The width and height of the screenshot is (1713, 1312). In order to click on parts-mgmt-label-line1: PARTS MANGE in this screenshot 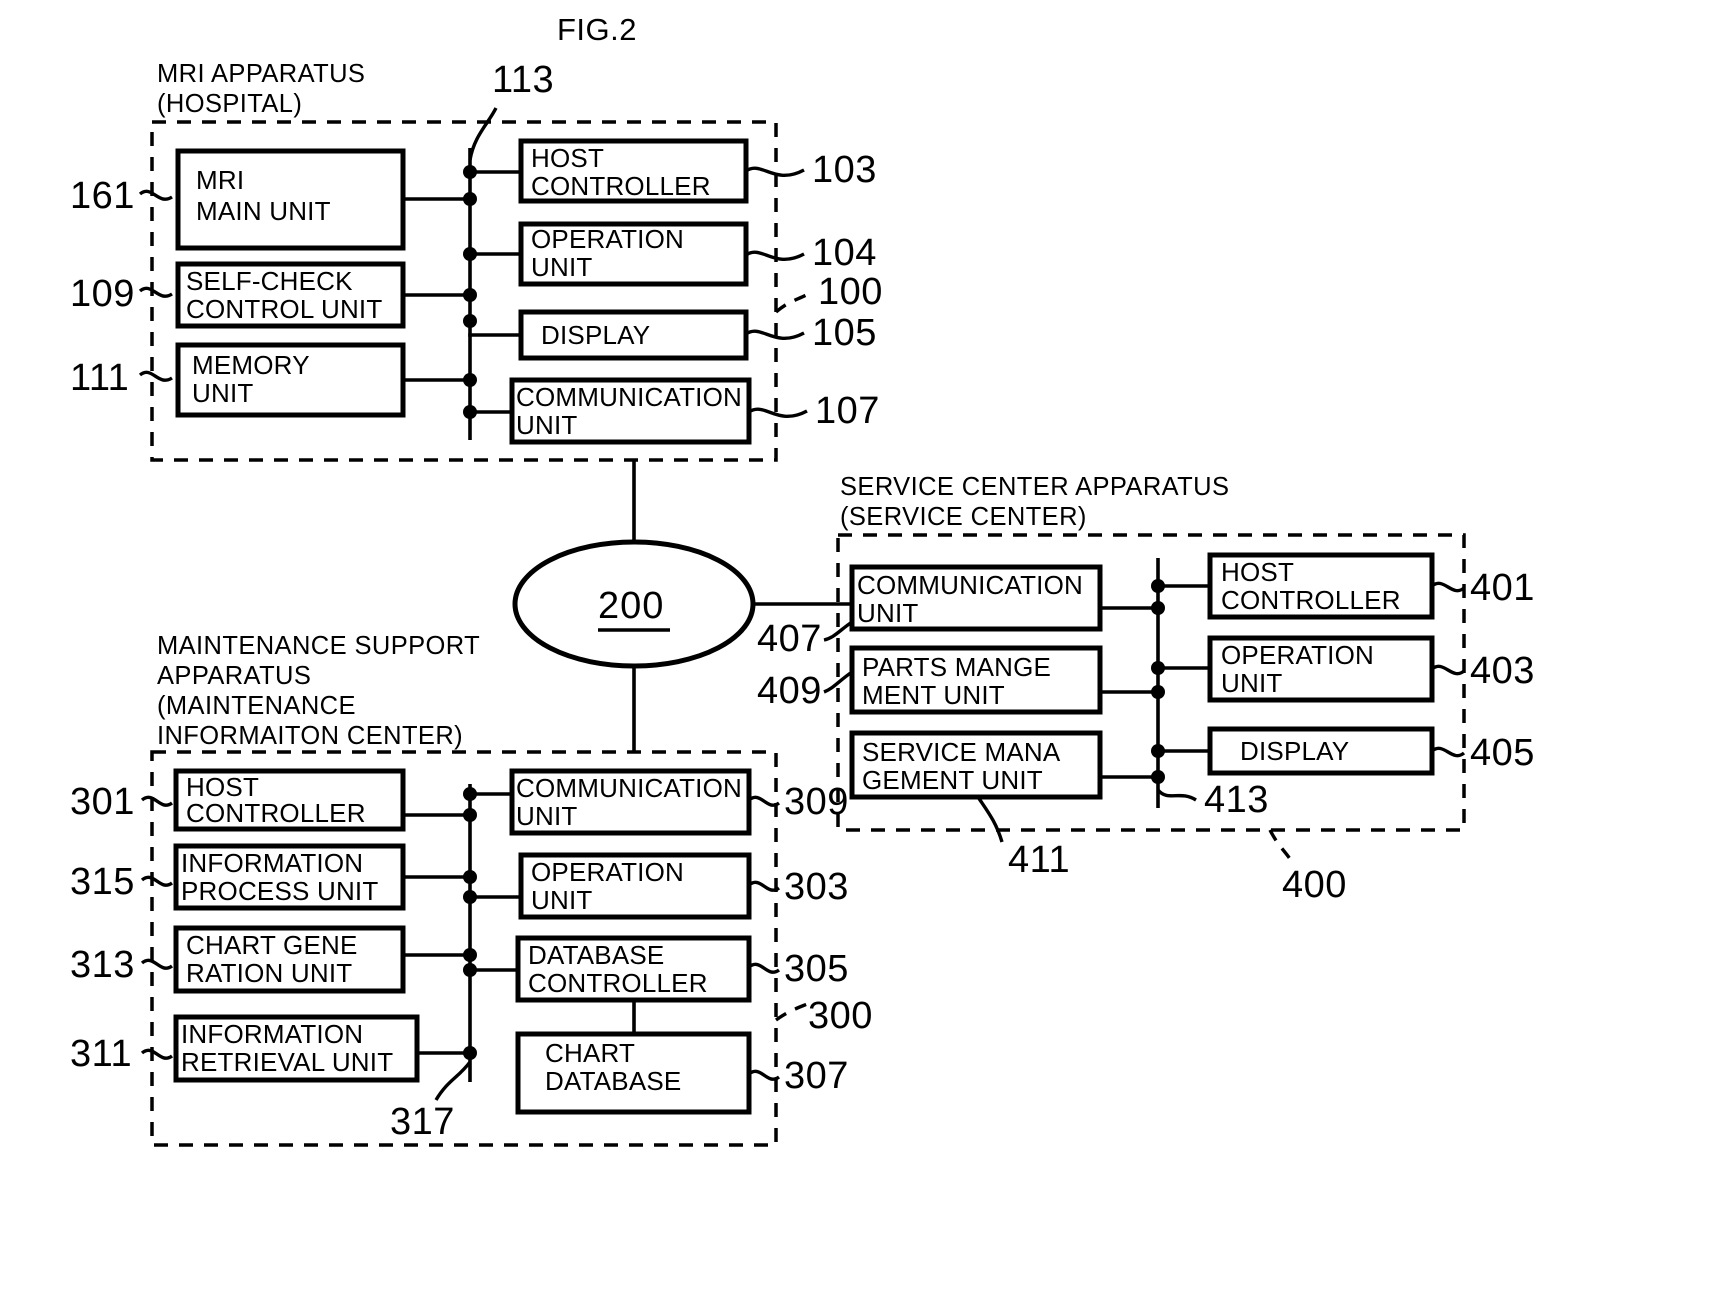, I will do `click(956, 667)`.